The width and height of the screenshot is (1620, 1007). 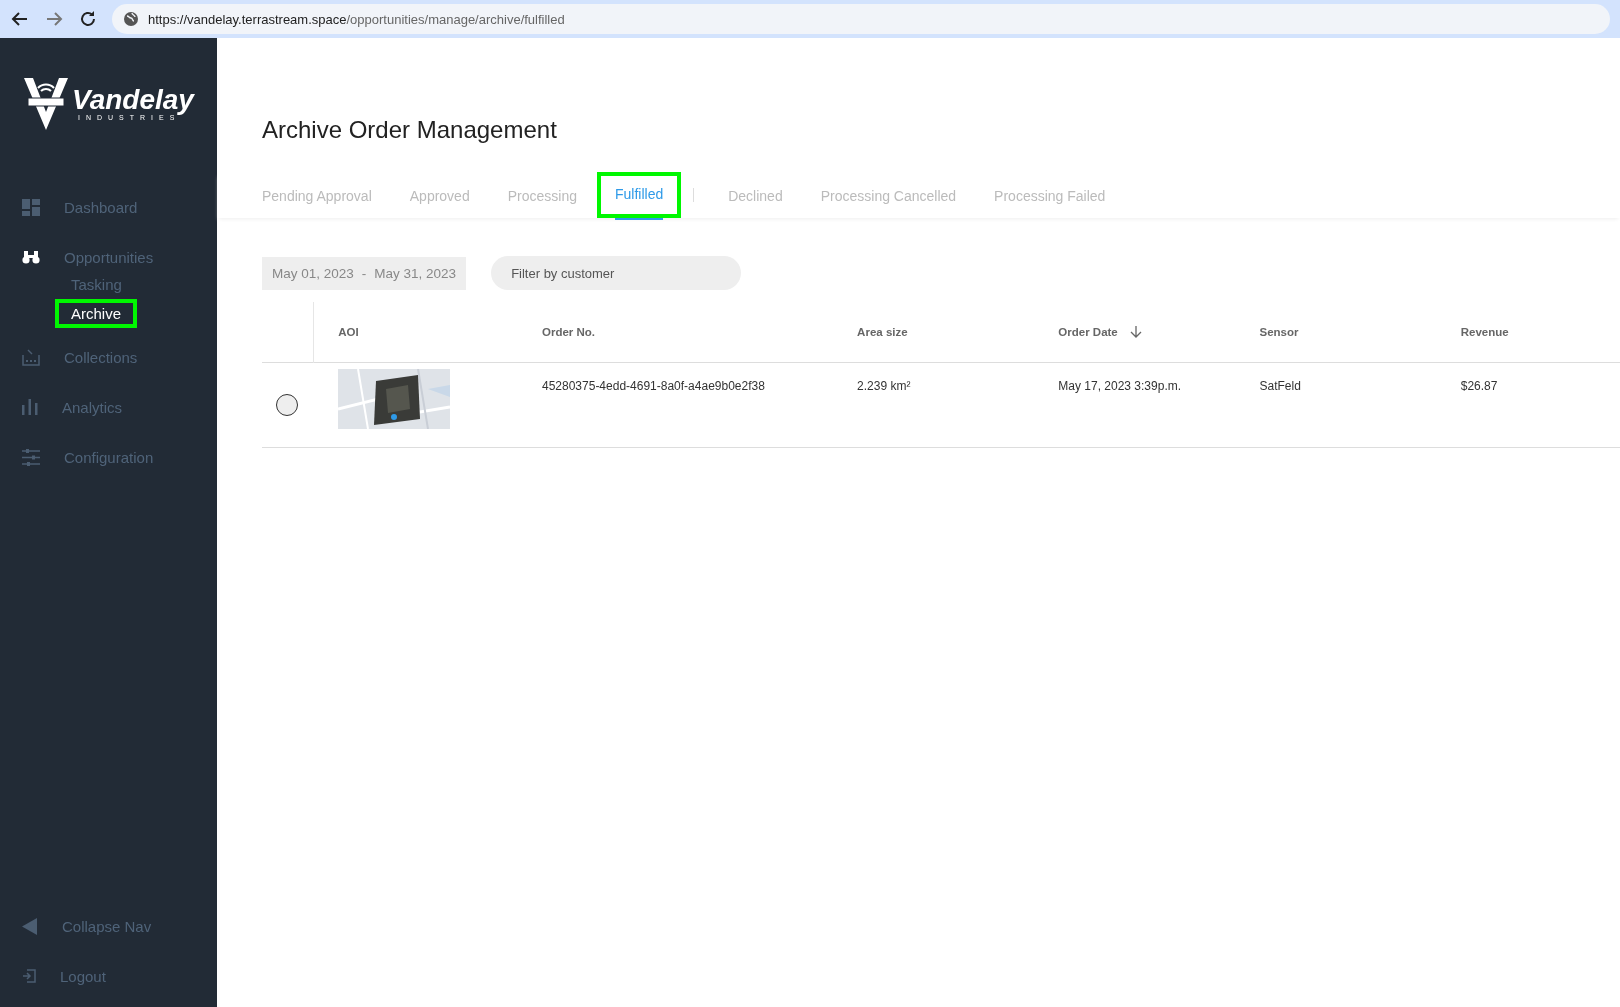 What do you see at coordinates (1135, 332) in the screenshot?
I see `sort-arrow-icon` at bounding box center [1135, 332].